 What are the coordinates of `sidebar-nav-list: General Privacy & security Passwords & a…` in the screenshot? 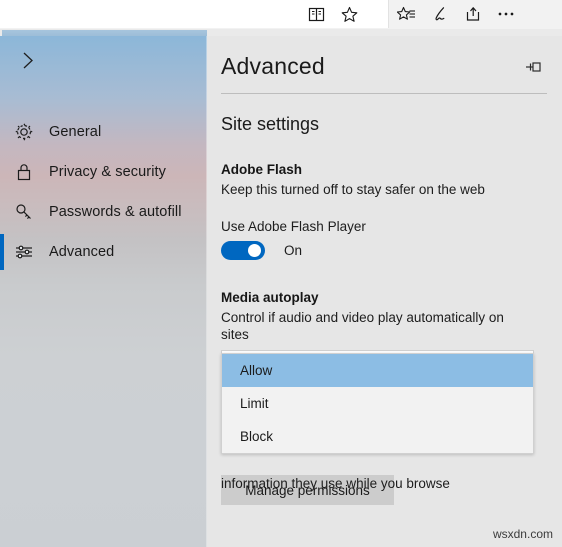 It's located at (103, 192).